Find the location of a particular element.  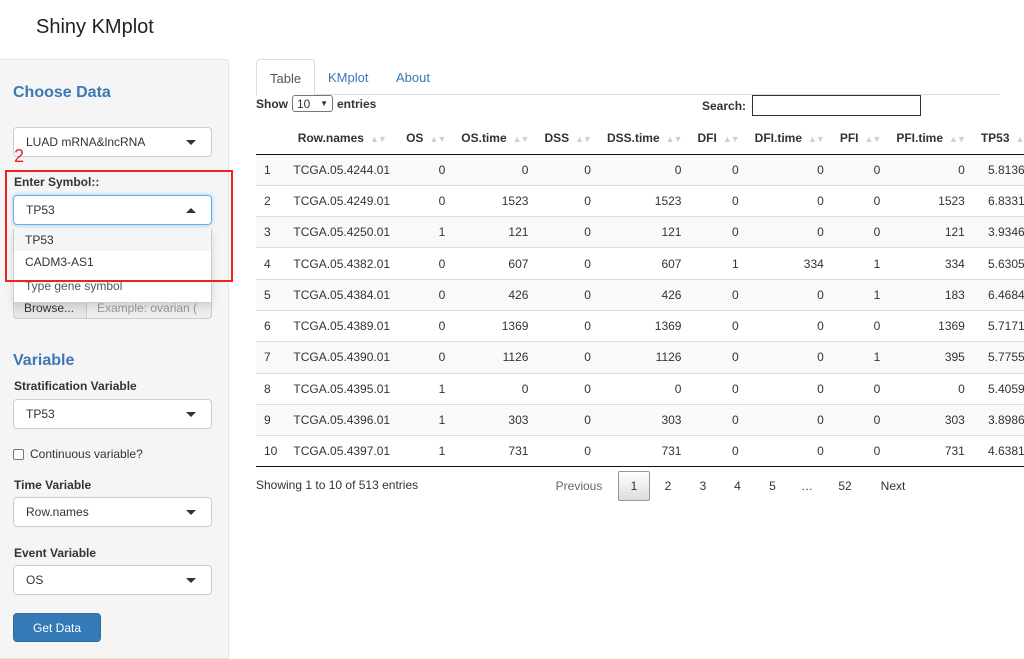

table-cell: TCGA.05.4390.01 is located at coordinates (342, 357).